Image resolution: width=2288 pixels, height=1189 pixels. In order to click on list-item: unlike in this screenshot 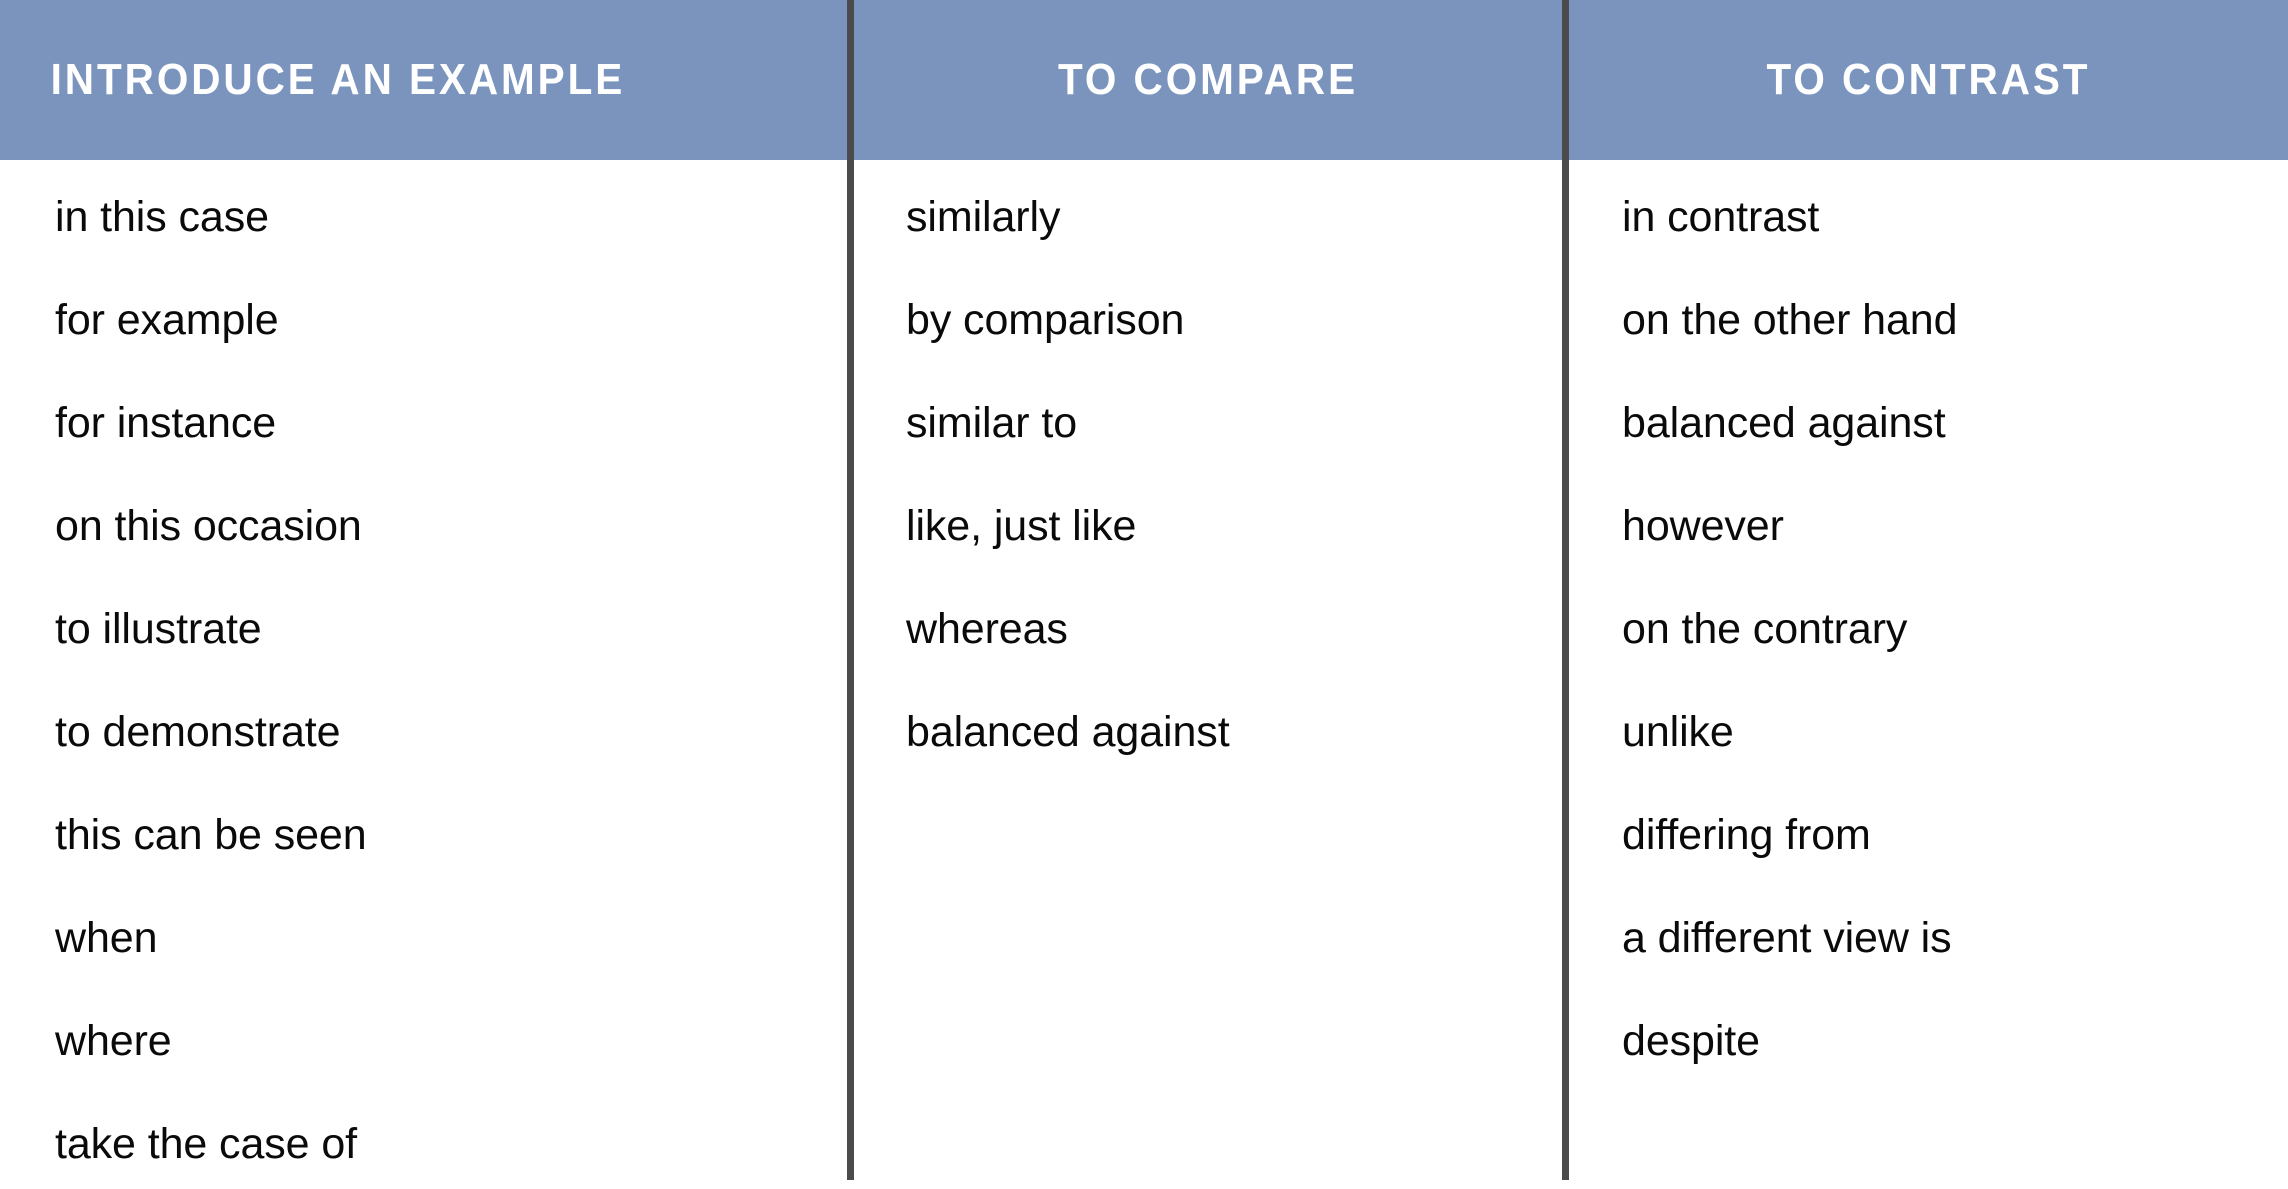, I will do `click(1678, 732)`.